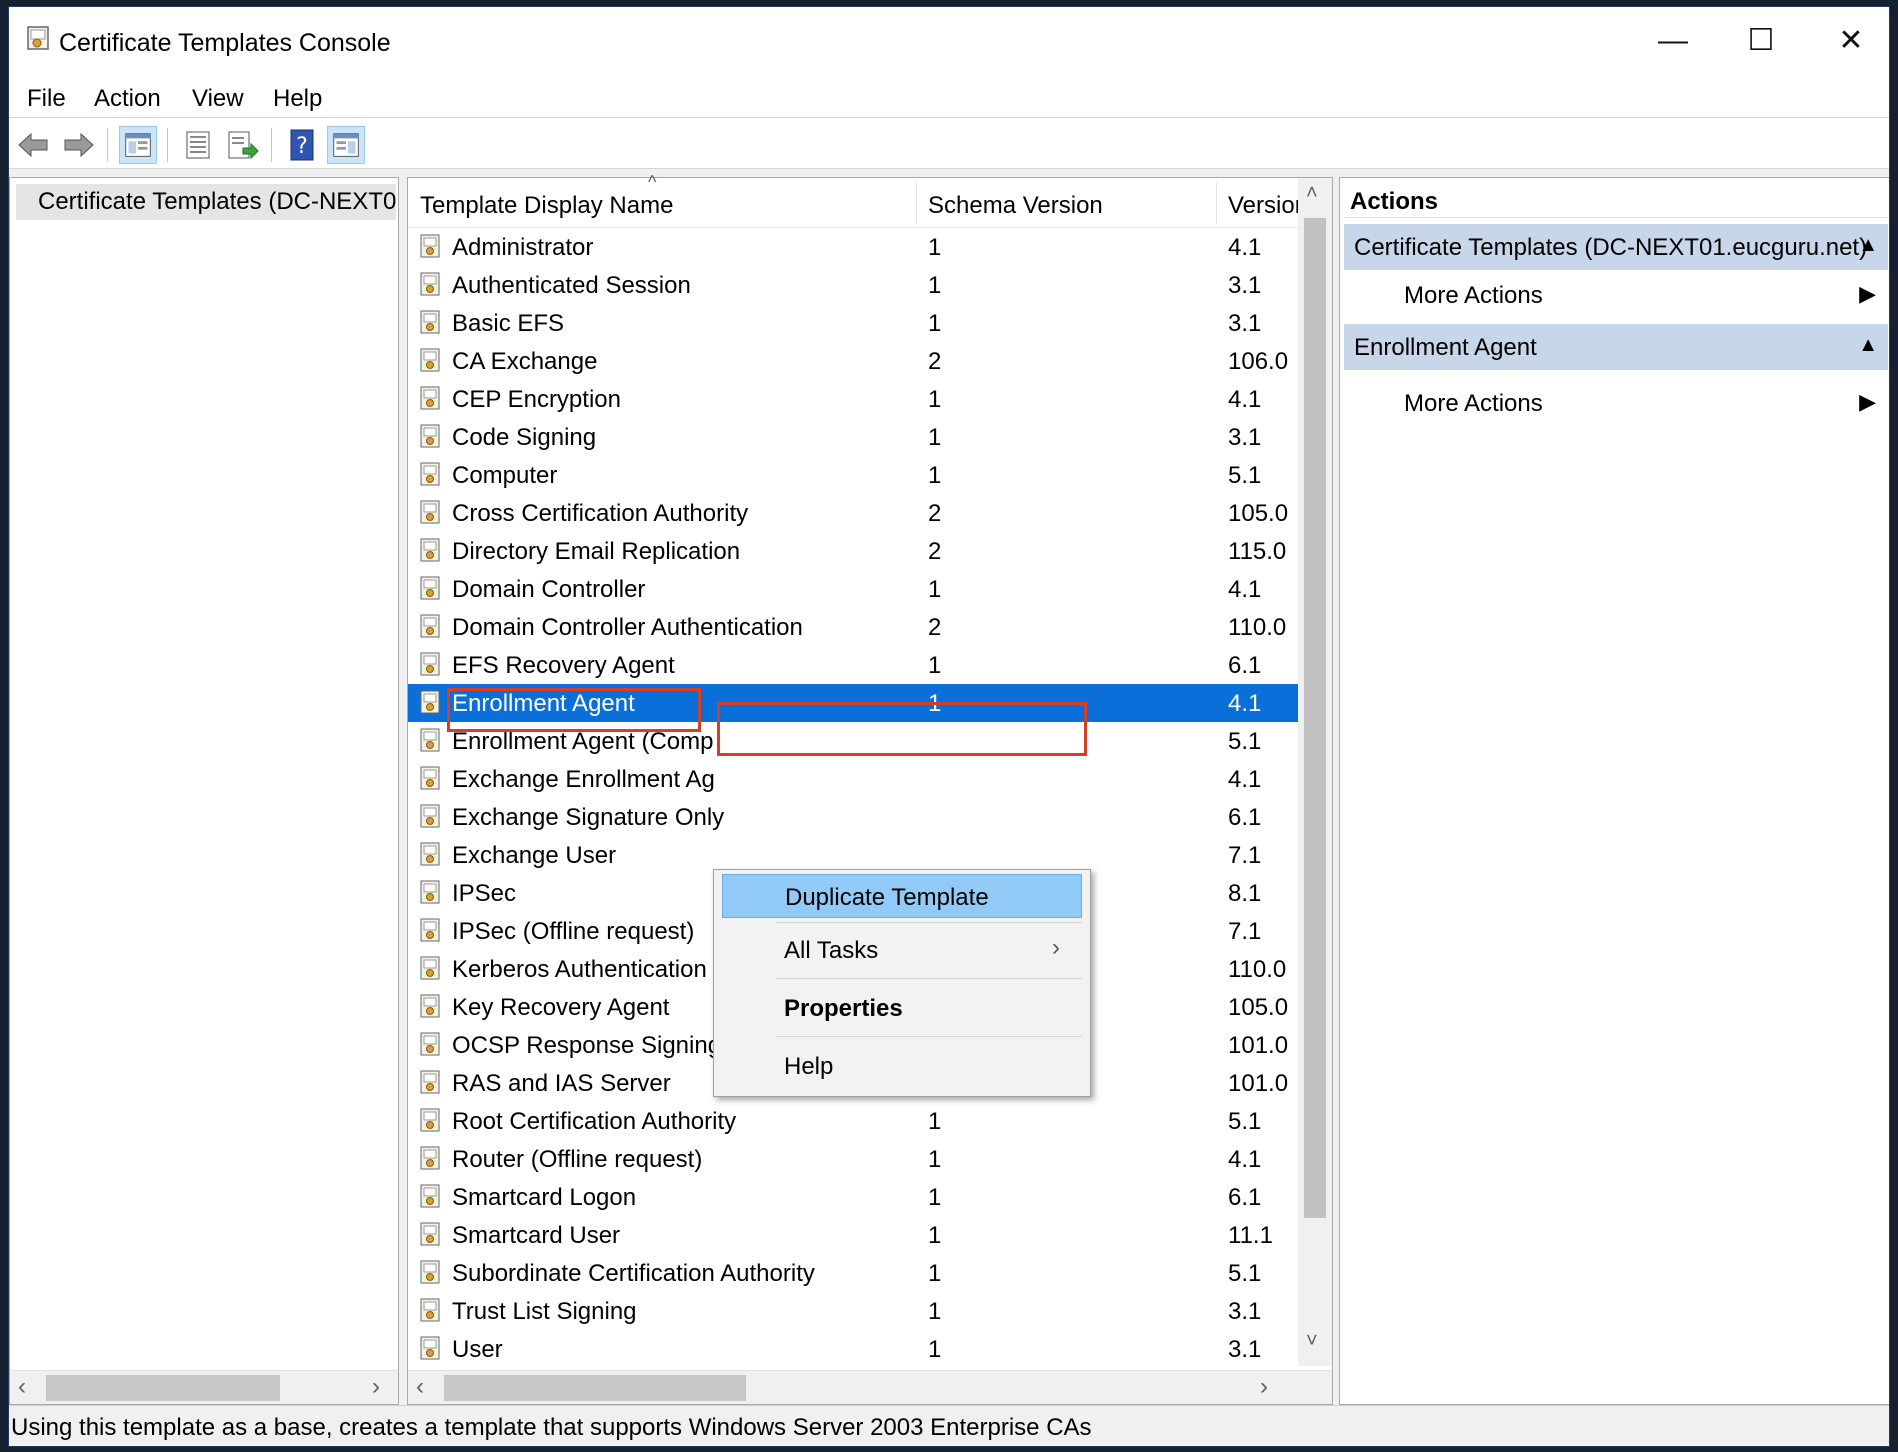  What do you see at coordinates (809, 1066) in the screenshot?
I see `menu-item-label: Help` at bounding box center [809, 1066].